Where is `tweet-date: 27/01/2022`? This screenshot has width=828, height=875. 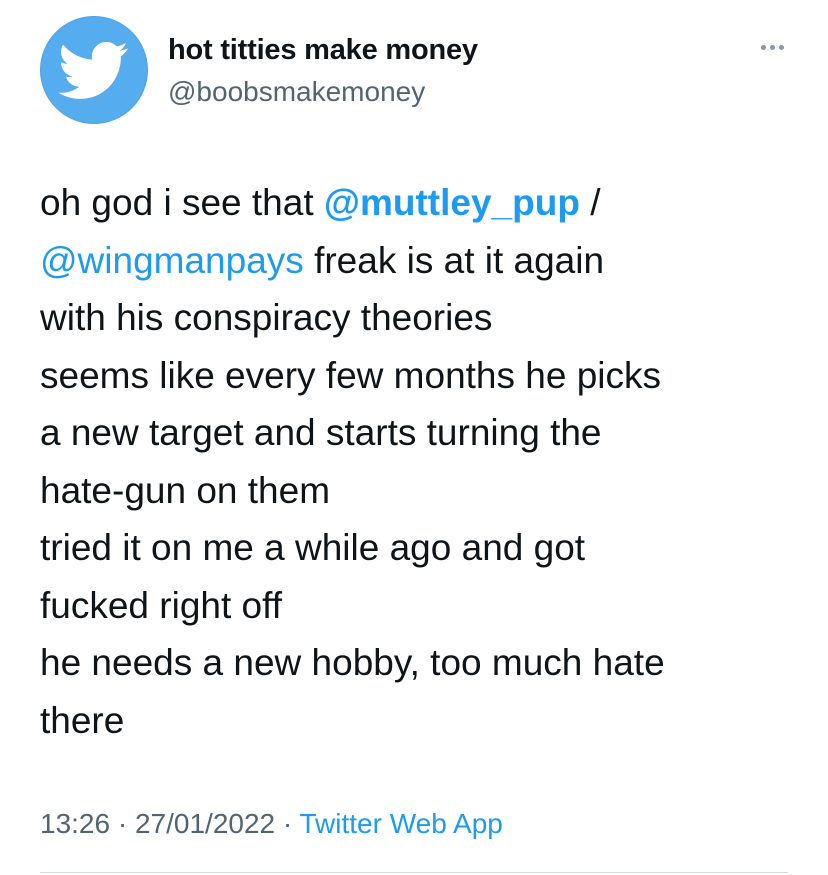
tweet-date: 27/01/2022 is located at coordinates (205, 823).